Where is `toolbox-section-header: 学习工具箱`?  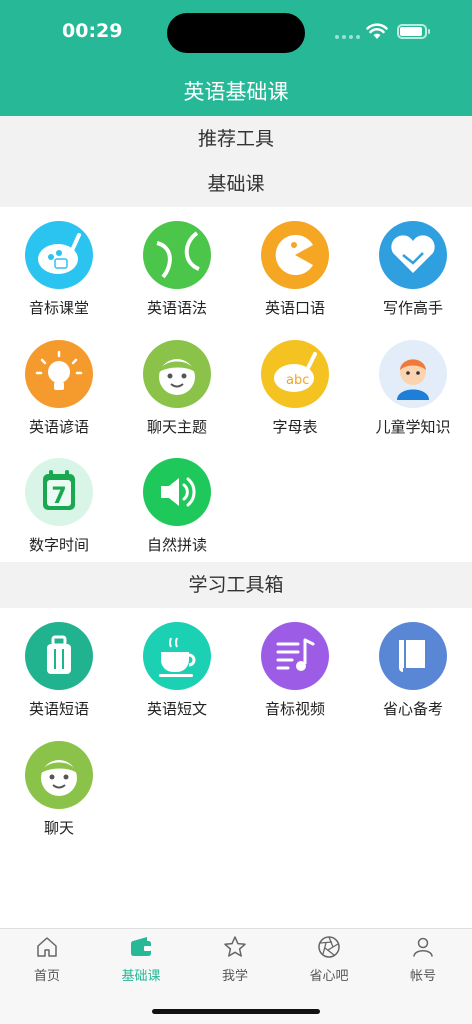
toolbox-section-header: 学习工具箱 is located at coordinates (236, 585).